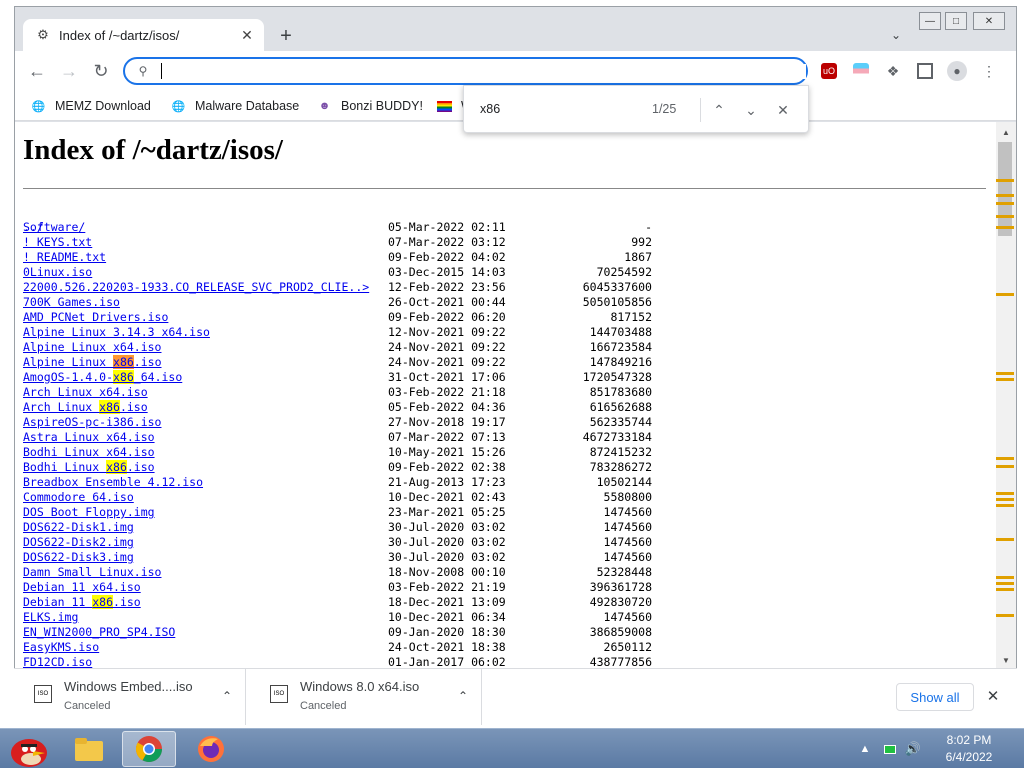 The height and width of the screenshot is (768, 1024). What do you see at coordinates (64, 257) in the screenshot?
I see `file-link: ! README.txt` at bounding box center [64, 257].